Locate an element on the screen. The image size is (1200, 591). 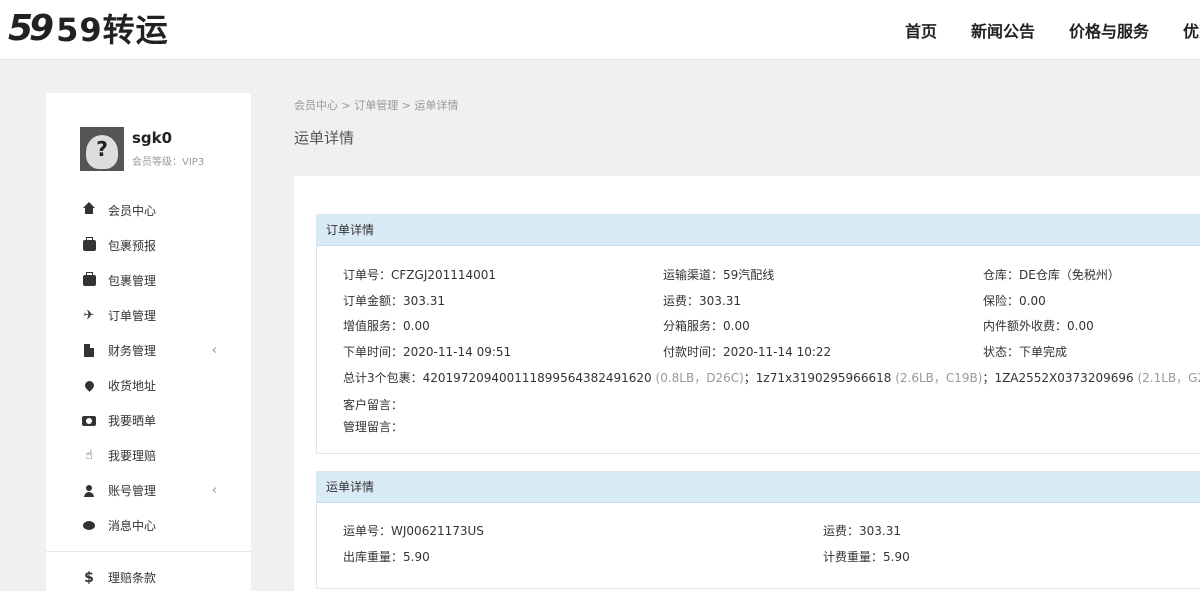
customer-message: 客户留言： is located at coordinates (373, 405).